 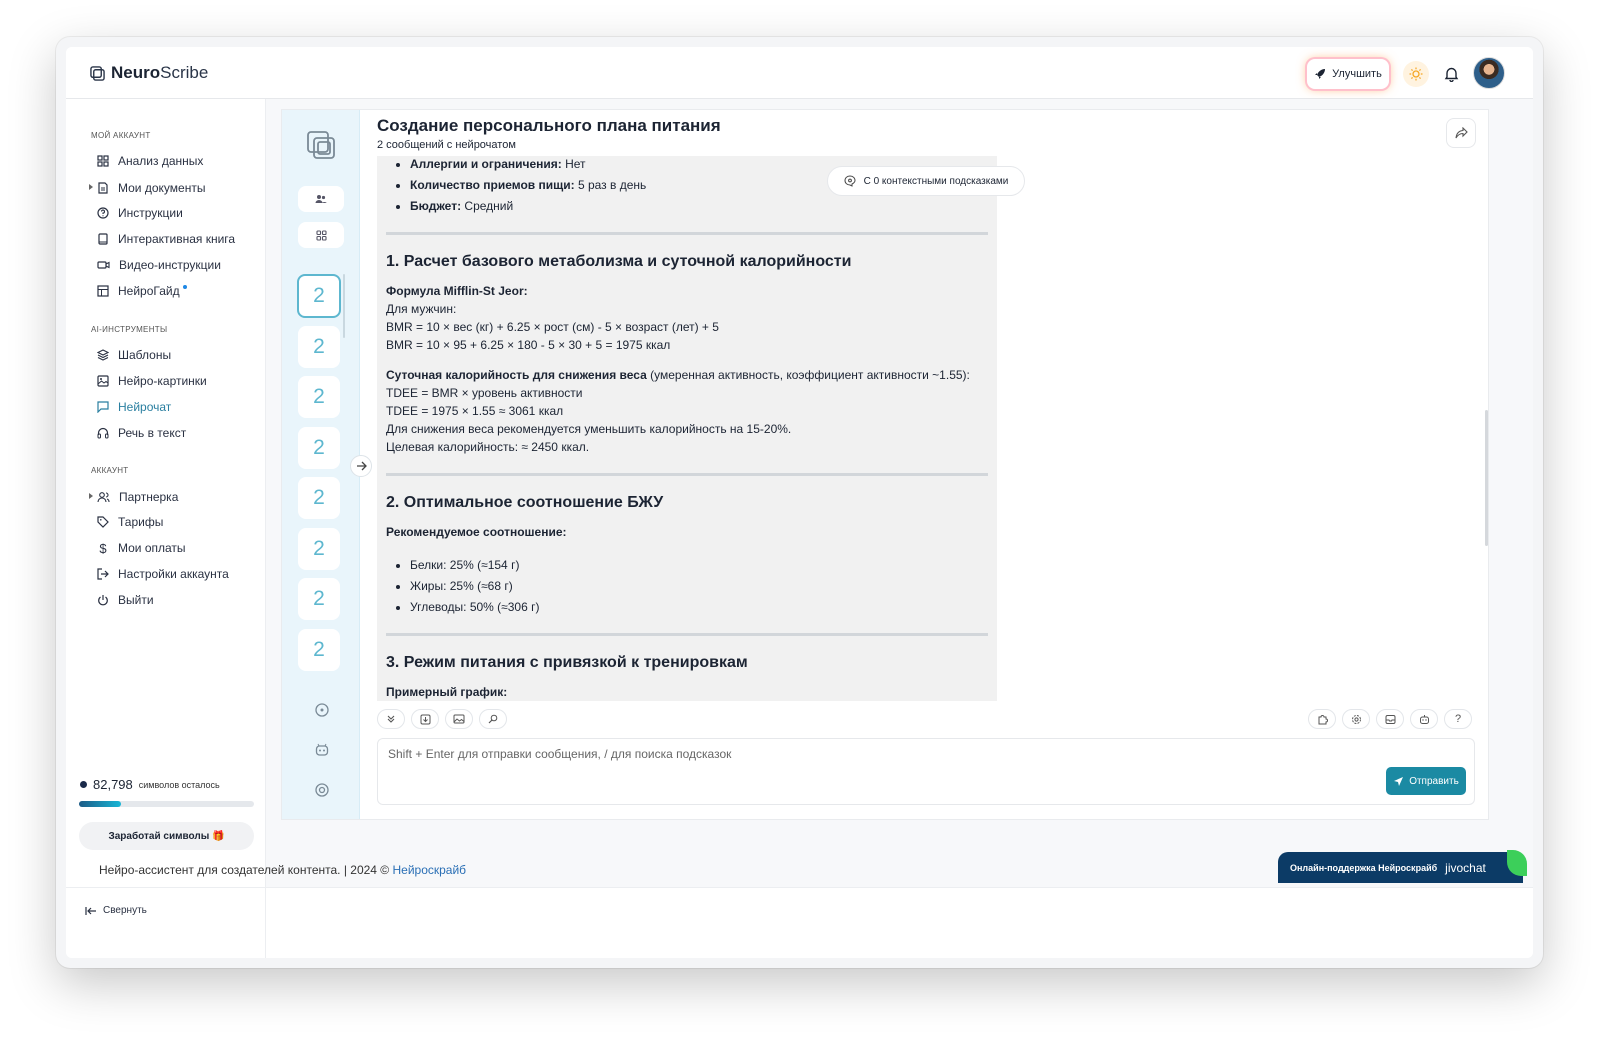 What do you see at coordinates (166, 836) in the screenshot?
I see `earn-credits-button: Заработай символы 🎁` at bounding box center [166, 836].